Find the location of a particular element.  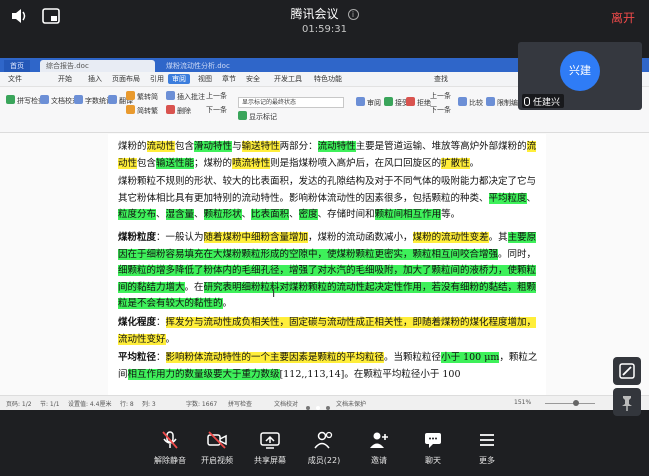

simp-to-trad-button: 简转繁 is located at coordinates (142, 110).